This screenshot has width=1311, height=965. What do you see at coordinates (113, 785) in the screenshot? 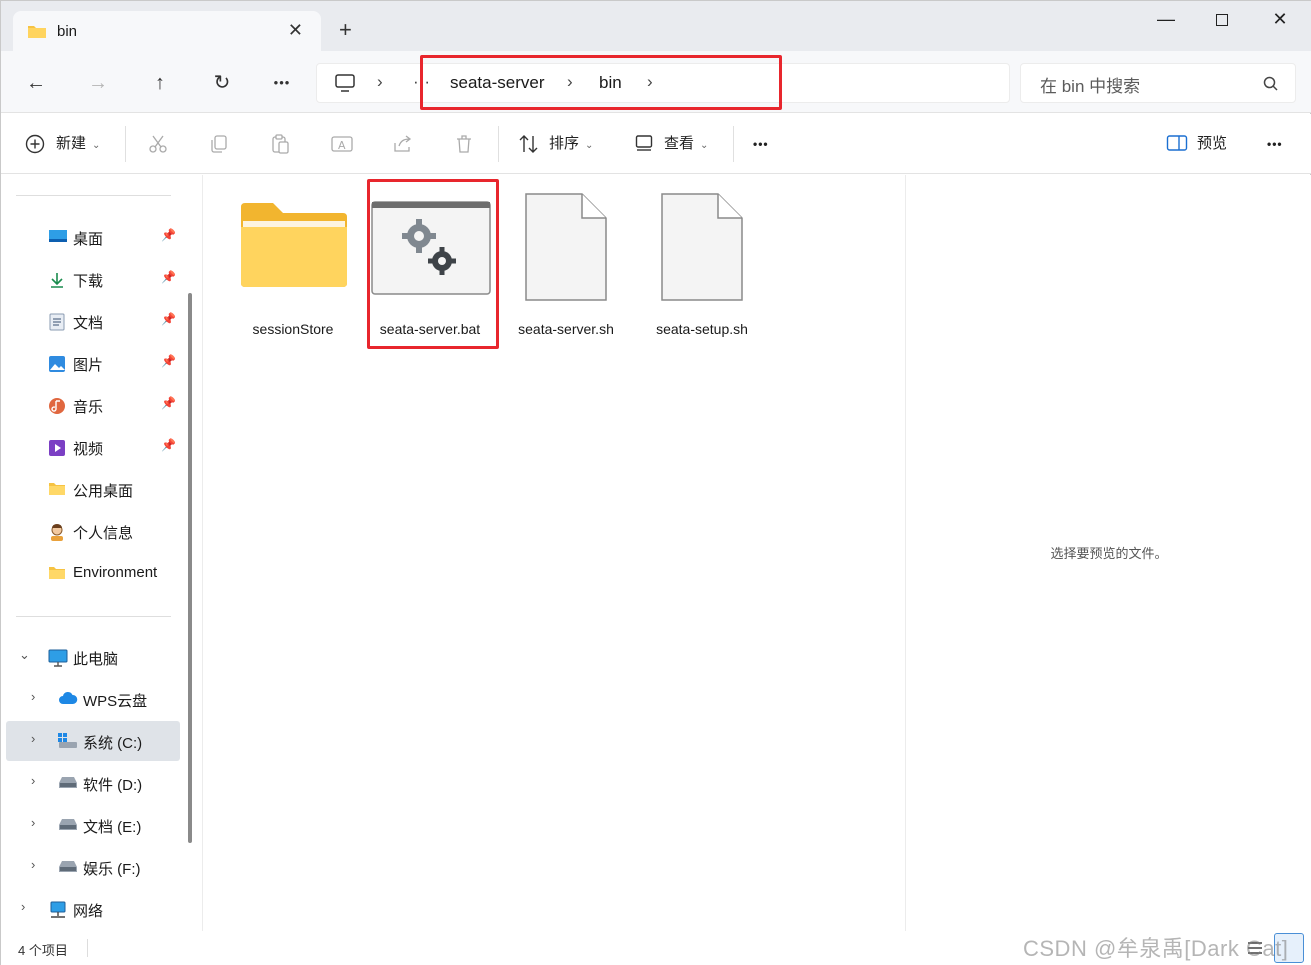
I see `sidebar-item-label: 软件 (D:)` at bounding box center [113, 785].